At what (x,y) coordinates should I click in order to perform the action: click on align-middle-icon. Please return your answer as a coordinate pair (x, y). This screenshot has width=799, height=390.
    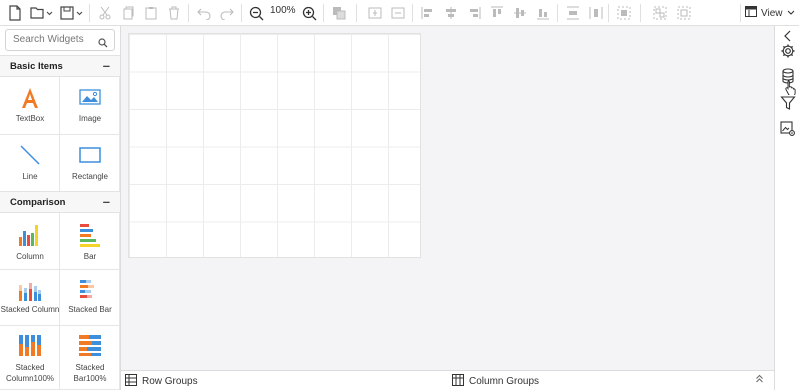
    Looking at the image, I should click on (520, 13).